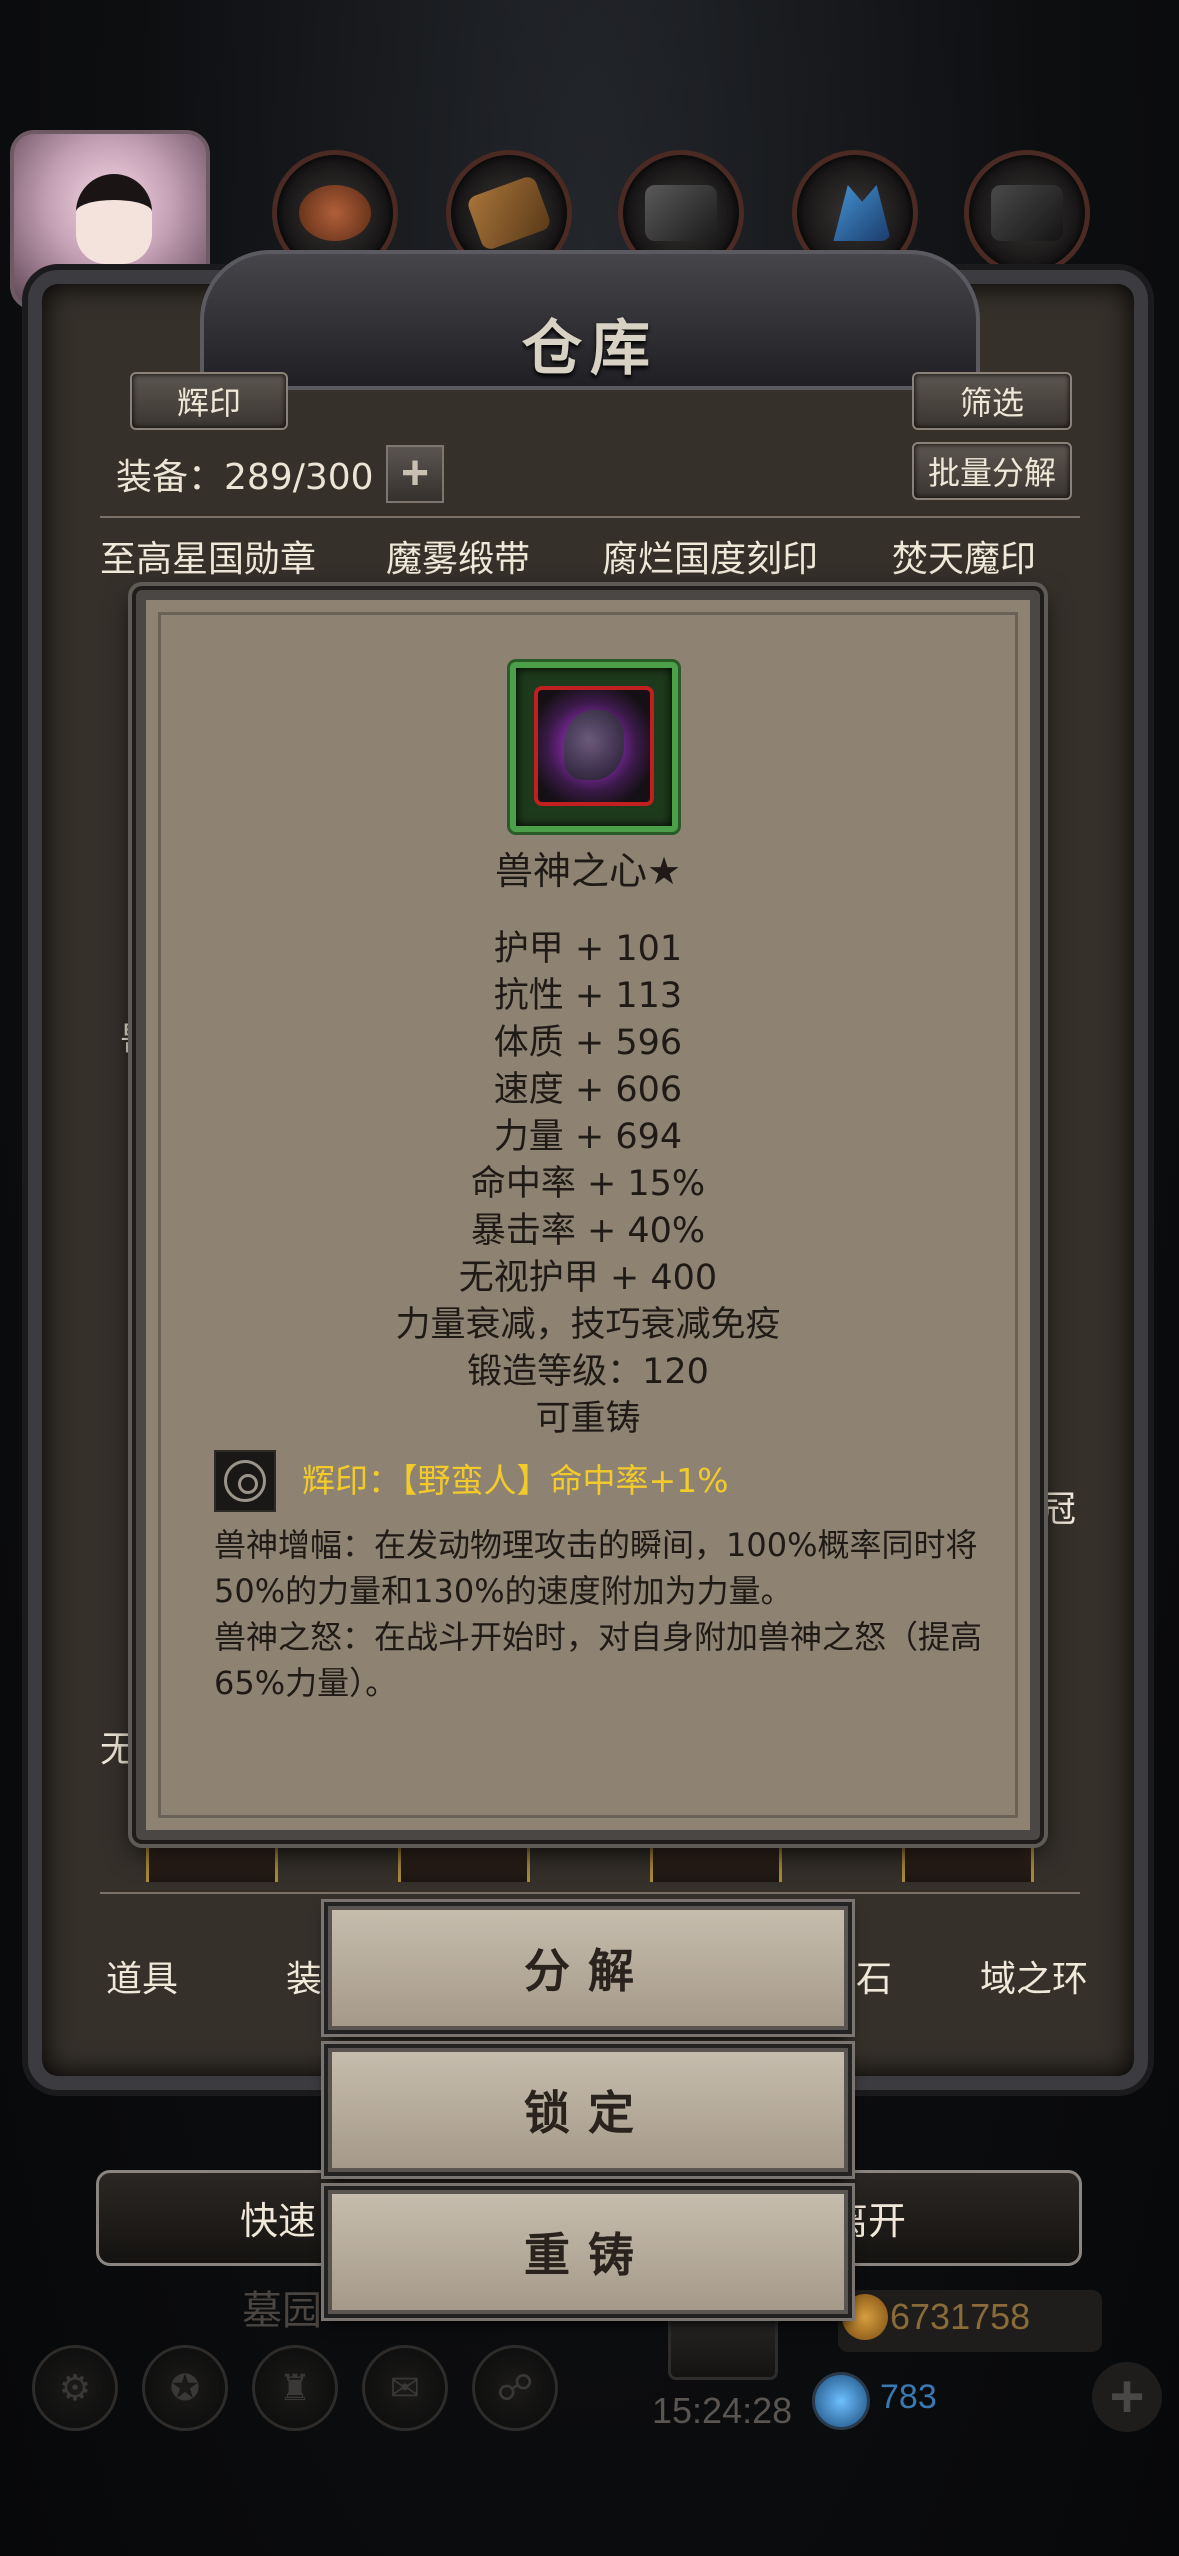 The width and height of the screenshot is (1179, 2556). I want to click on stat-line: 体质 + 596, so click(588, 1043).